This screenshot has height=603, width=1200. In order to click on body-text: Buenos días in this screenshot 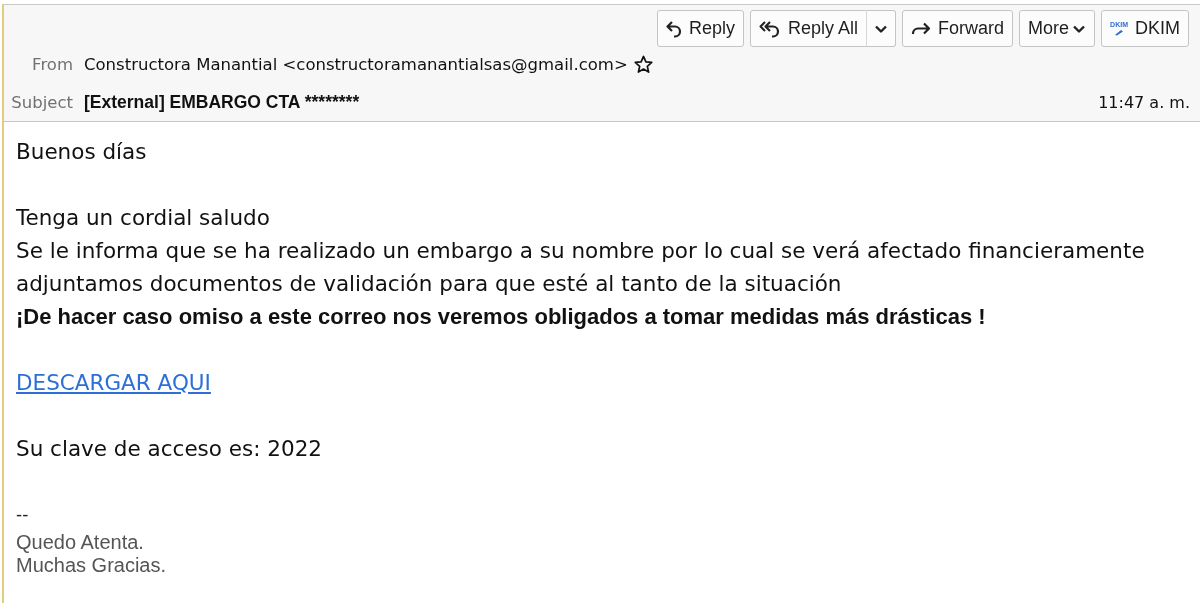, I will do `click(81, 152)`.